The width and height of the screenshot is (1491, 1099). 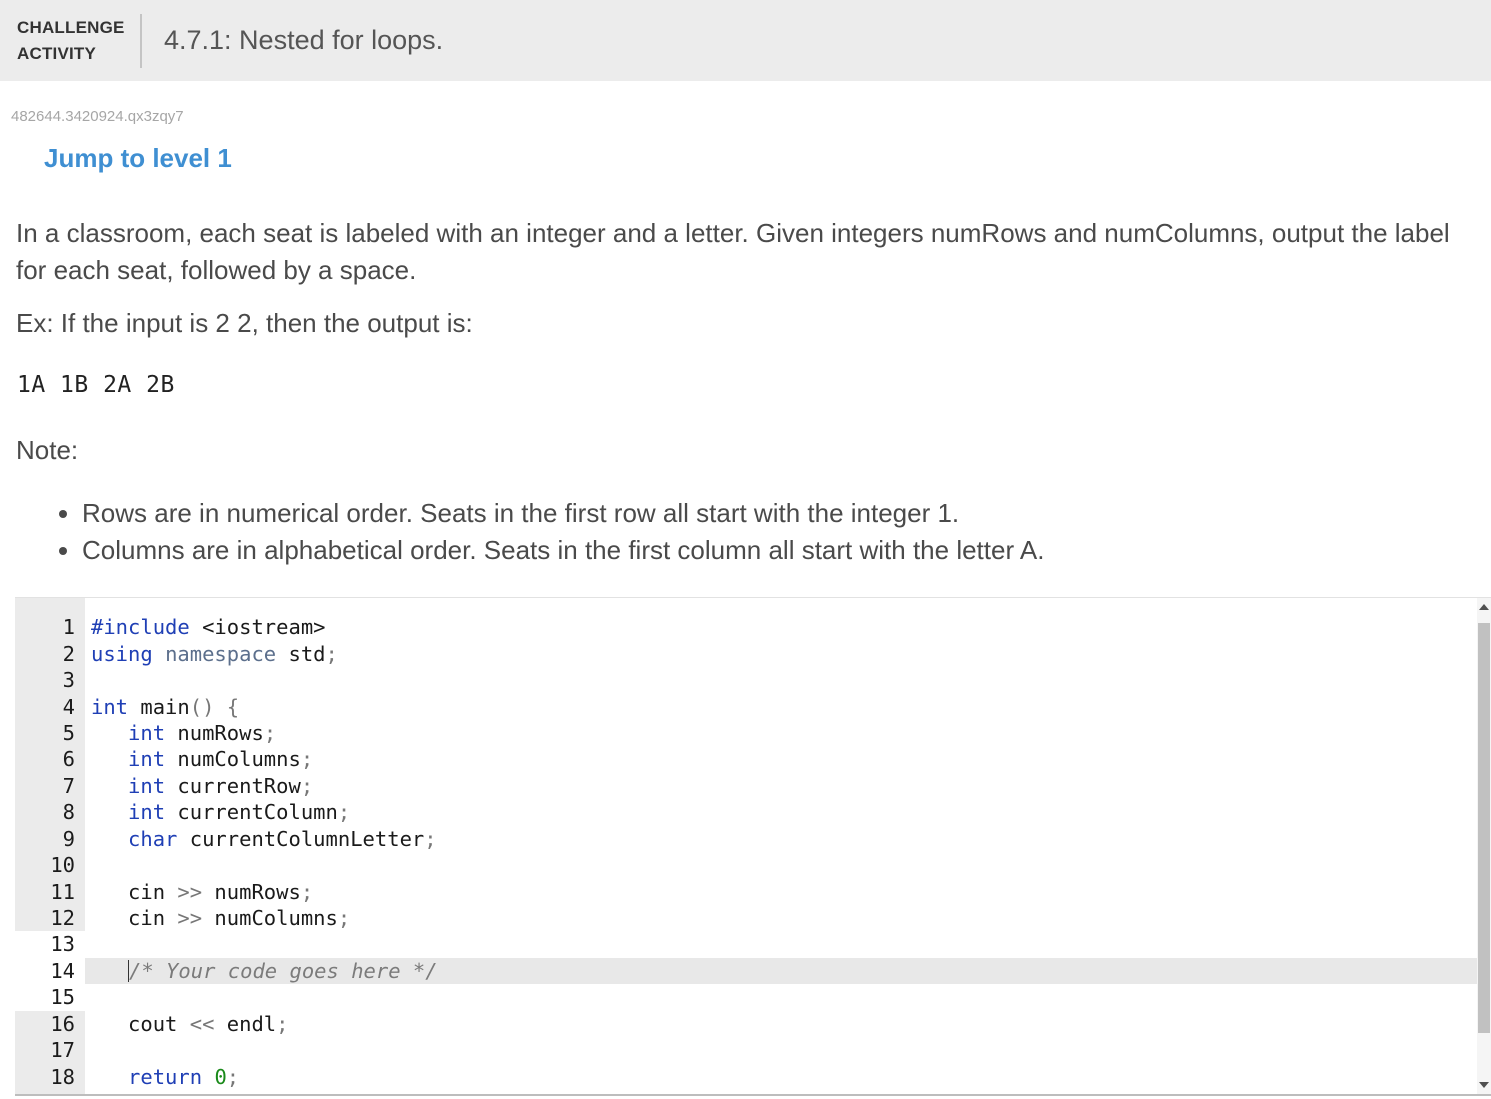 What do you see at coordinates (781, 1076) in the screenshot?
I see `code-text: return 0;` at bounding box center [781, 1076].